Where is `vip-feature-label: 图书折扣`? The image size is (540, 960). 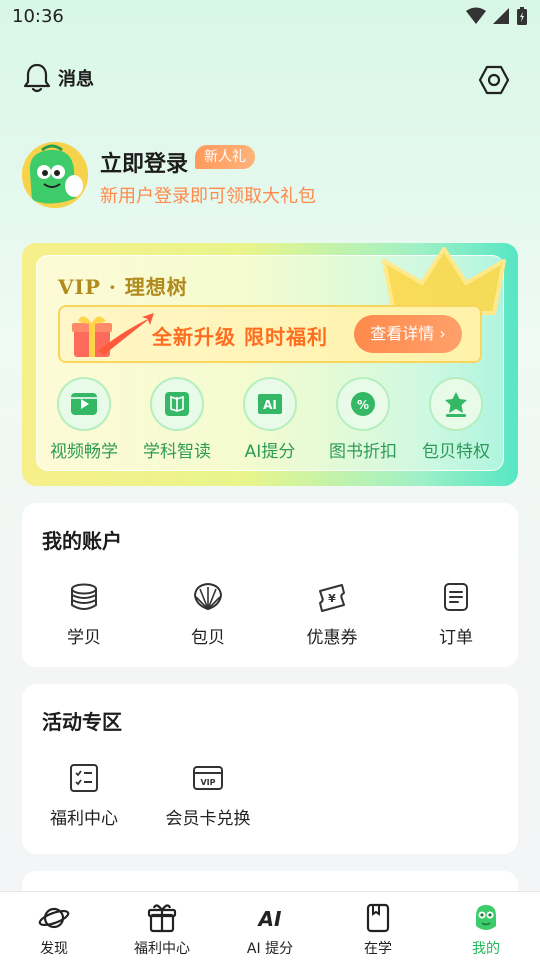
vip-feature-label: 图书折扣 is located at coordinates (363, 452).